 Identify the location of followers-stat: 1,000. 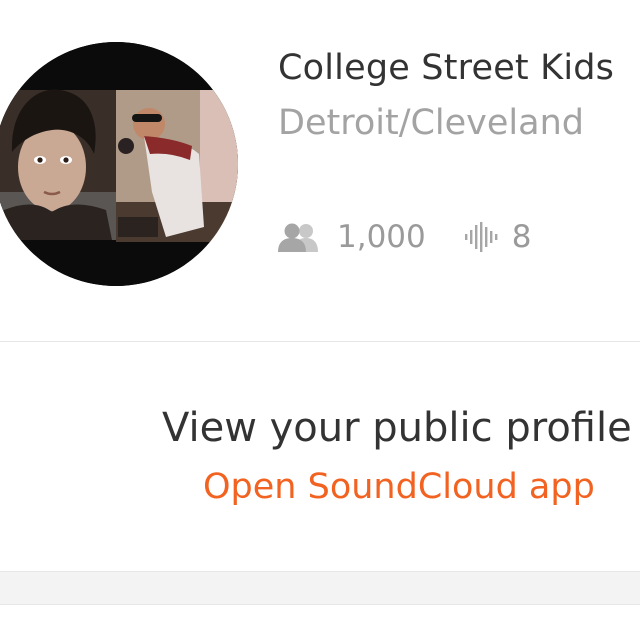
(351, 237).